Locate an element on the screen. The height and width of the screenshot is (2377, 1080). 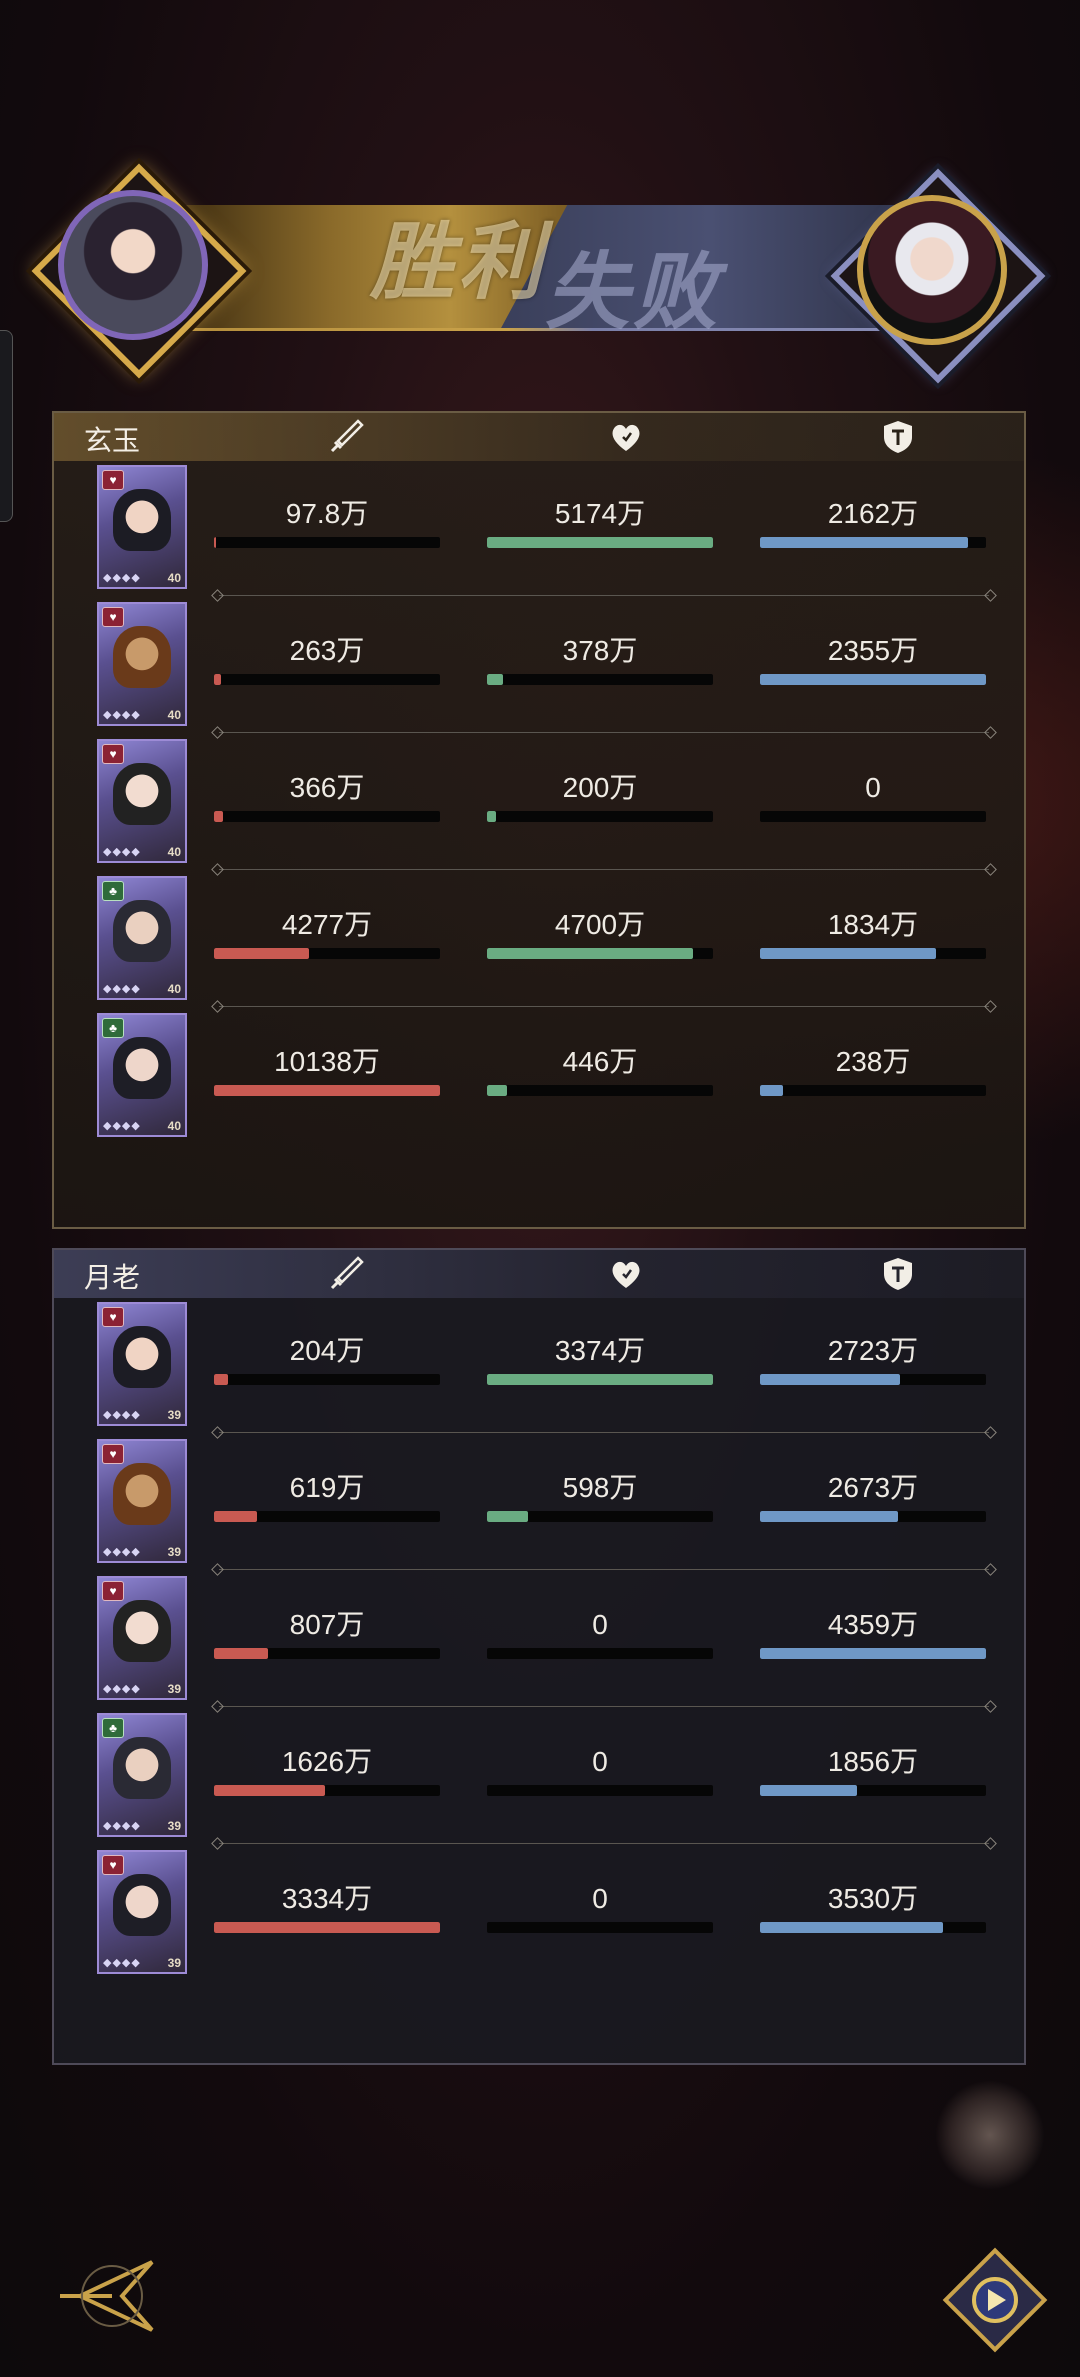
attack-stat: 619万 is located at coordinates (327, 1496).